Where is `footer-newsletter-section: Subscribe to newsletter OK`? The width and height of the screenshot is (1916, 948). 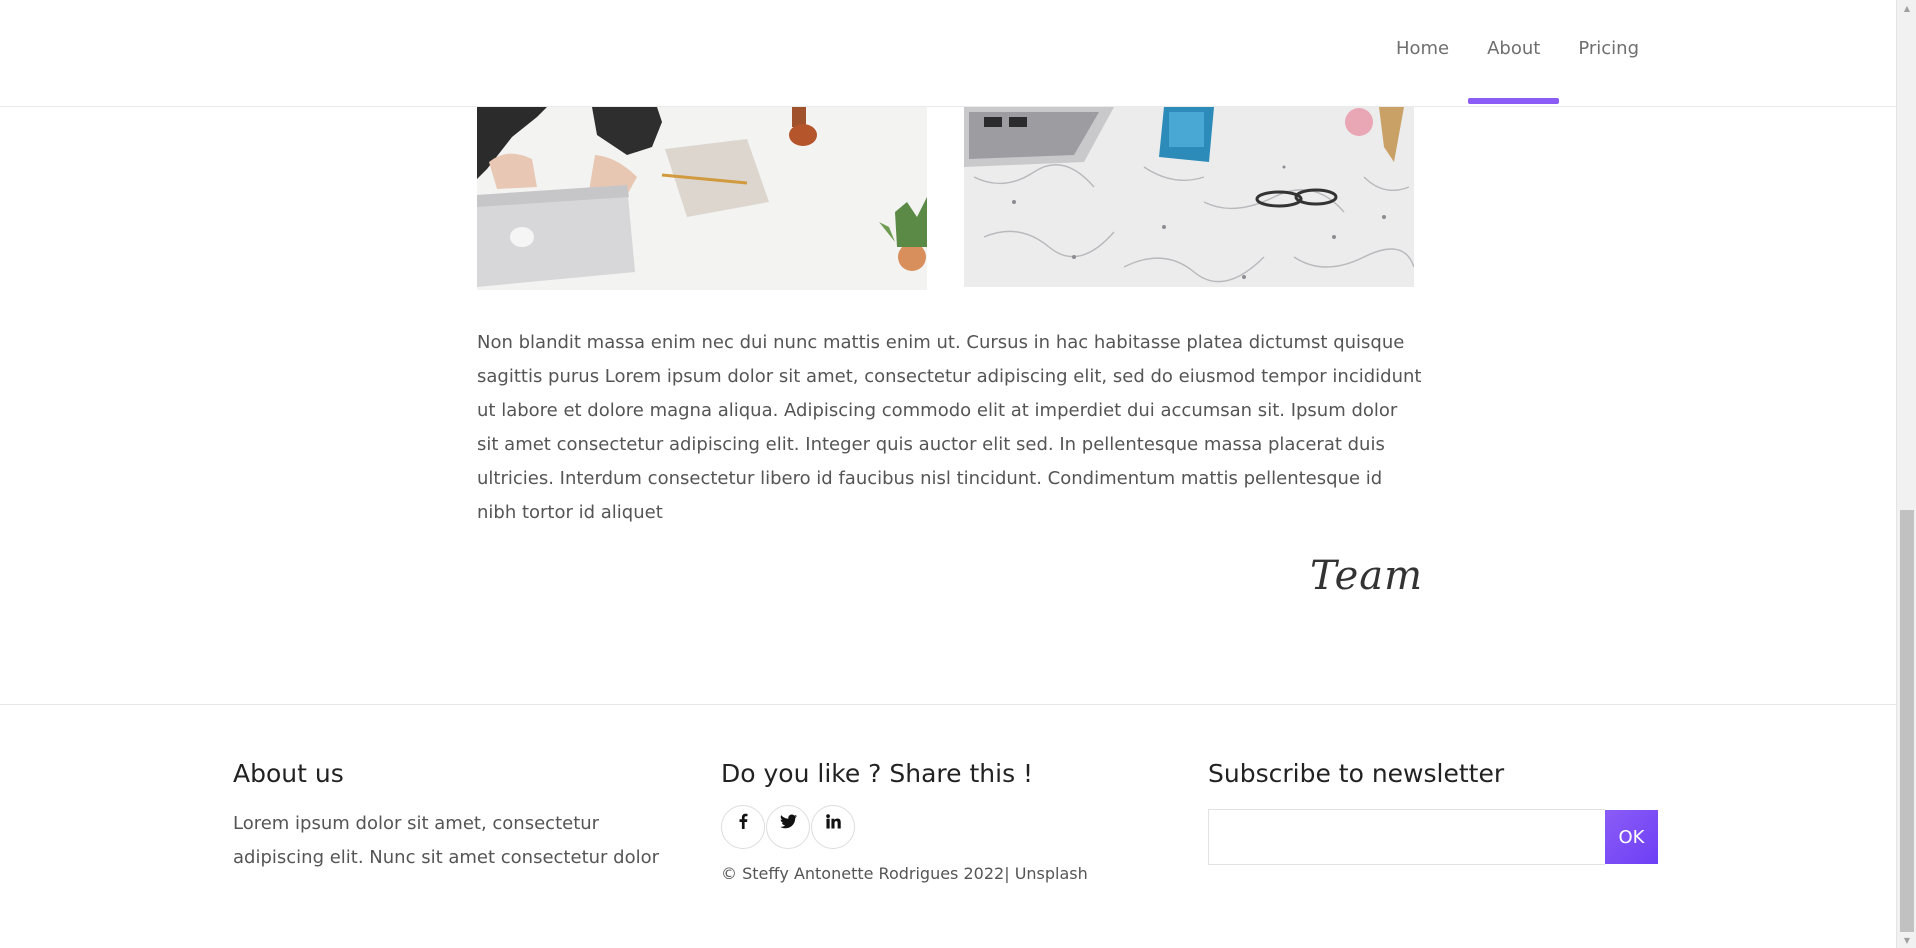 footer-newsletter-section: Subscribe to newsletter OK is located at coordinates (1433, 811).